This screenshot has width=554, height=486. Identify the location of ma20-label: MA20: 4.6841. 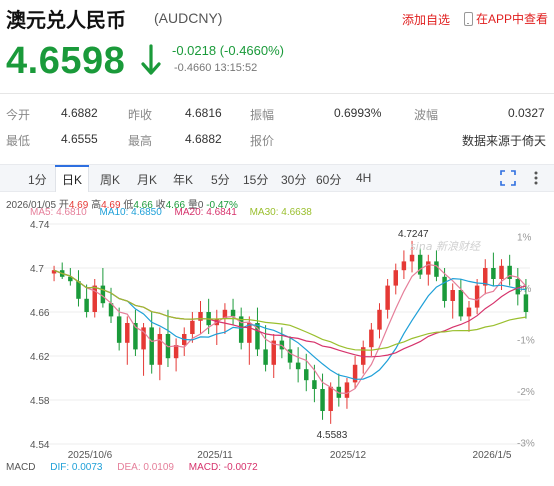
(205, 212).